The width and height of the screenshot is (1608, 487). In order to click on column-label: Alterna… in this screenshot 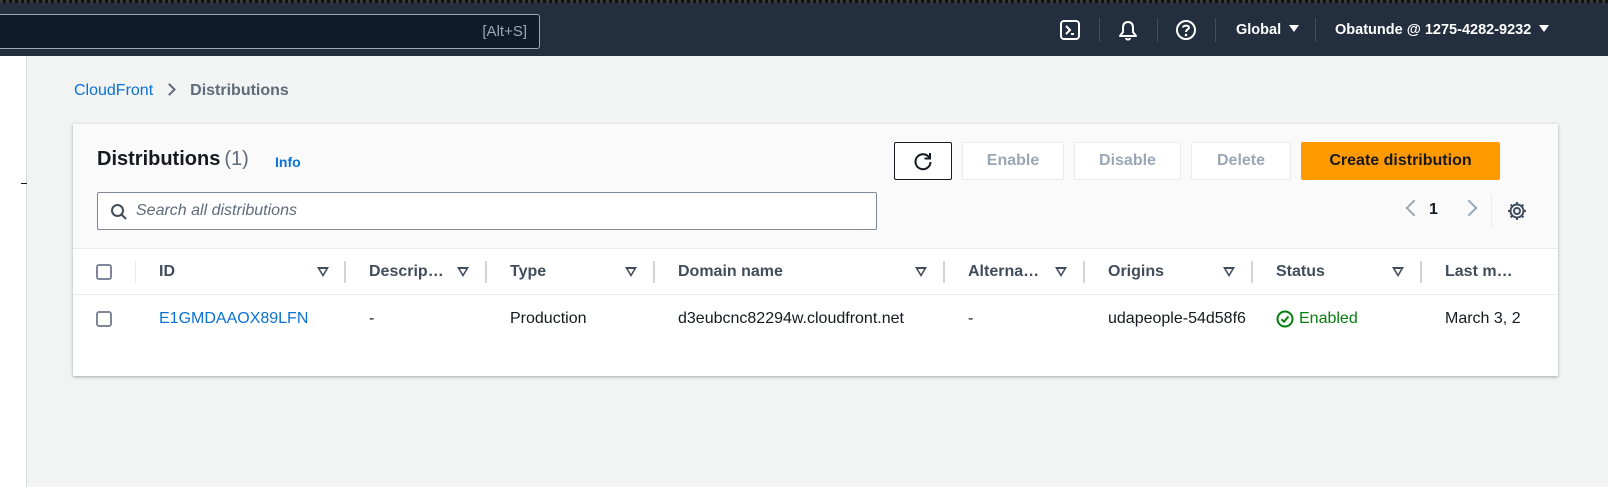, I will do `click(1004, 271)`.